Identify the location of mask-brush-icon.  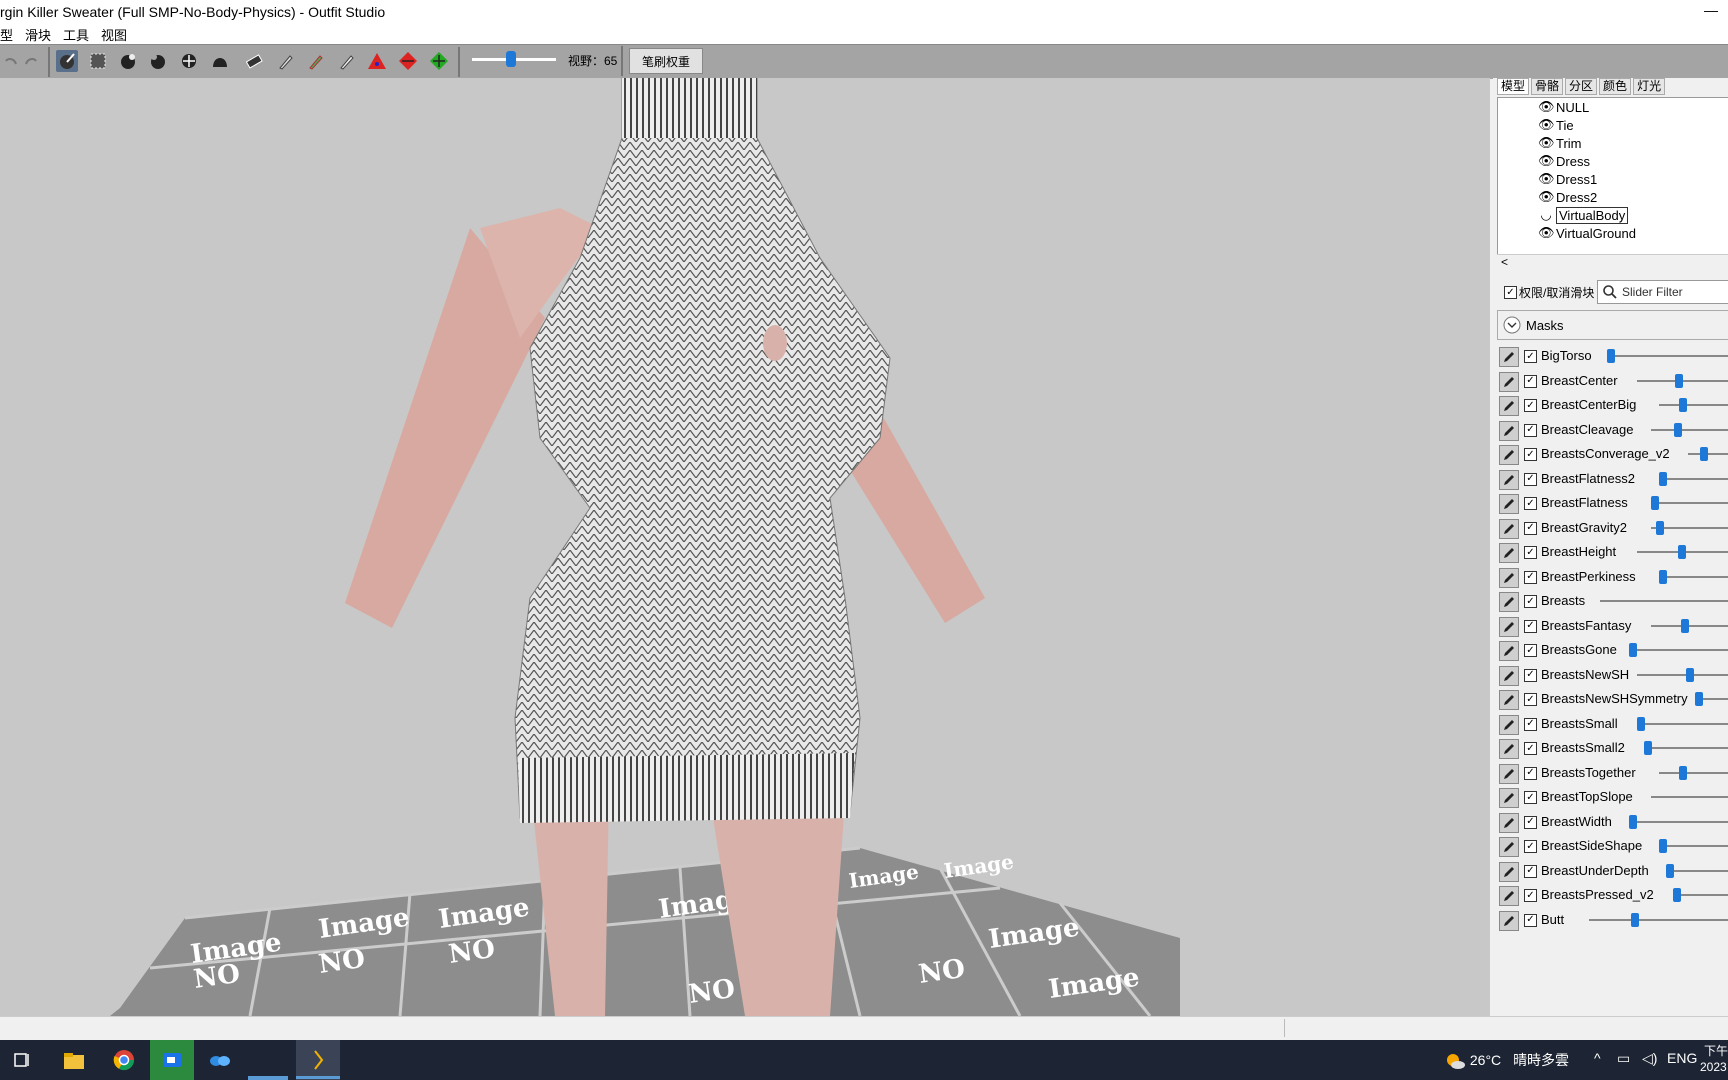
(98, 61).